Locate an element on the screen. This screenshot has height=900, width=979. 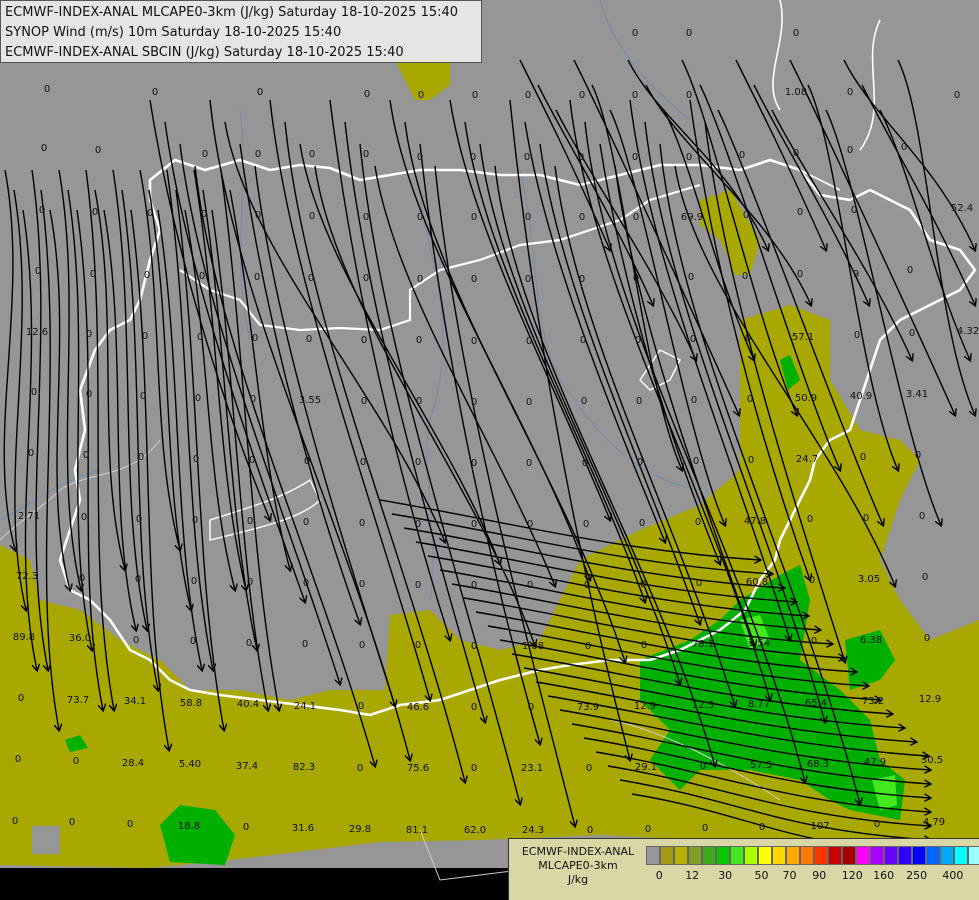
map-value-label: 29.8 is located at coordinates (360, 829).